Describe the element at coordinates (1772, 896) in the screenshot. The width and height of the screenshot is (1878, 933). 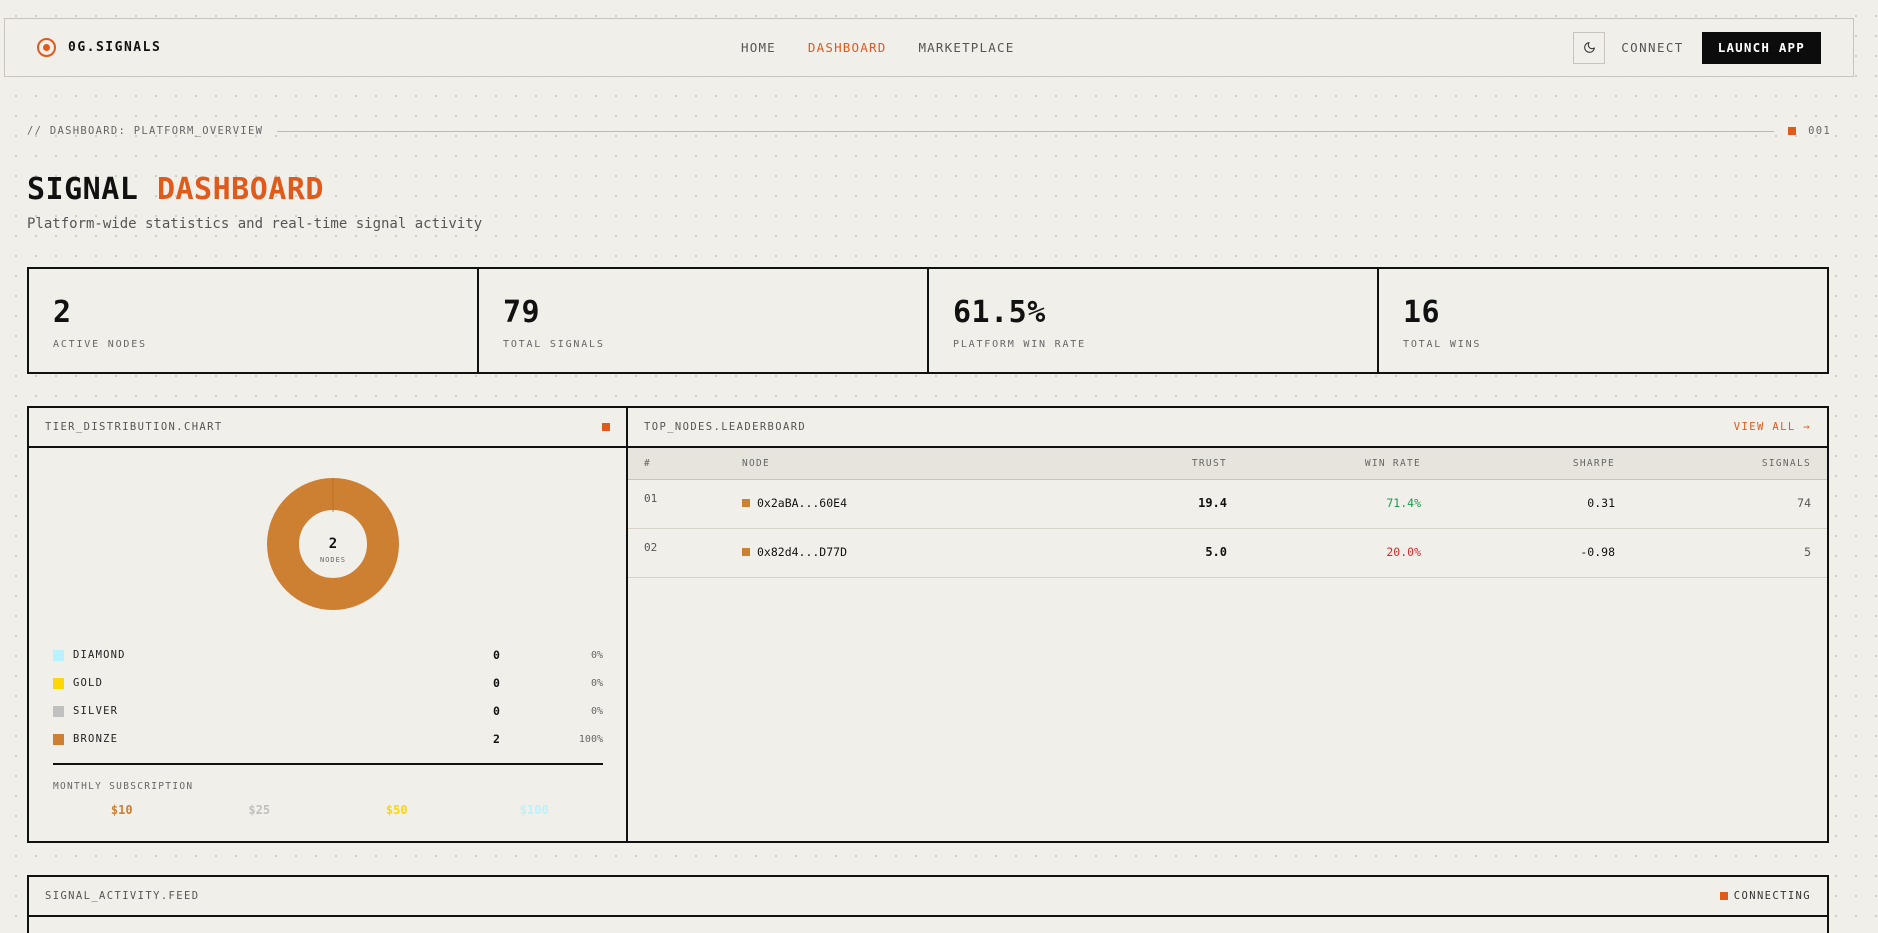
I see `connection-status-text: CONNECTING` at that location.